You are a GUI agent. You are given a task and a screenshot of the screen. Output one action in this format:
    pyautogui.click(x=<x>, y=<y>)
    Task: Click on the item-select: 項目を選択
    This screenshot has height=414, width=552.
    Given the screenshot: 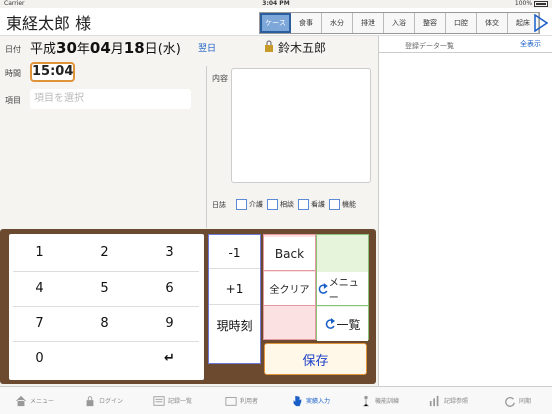 What is the action you would take?
    pyautogui.click(x=110, y=99)
    